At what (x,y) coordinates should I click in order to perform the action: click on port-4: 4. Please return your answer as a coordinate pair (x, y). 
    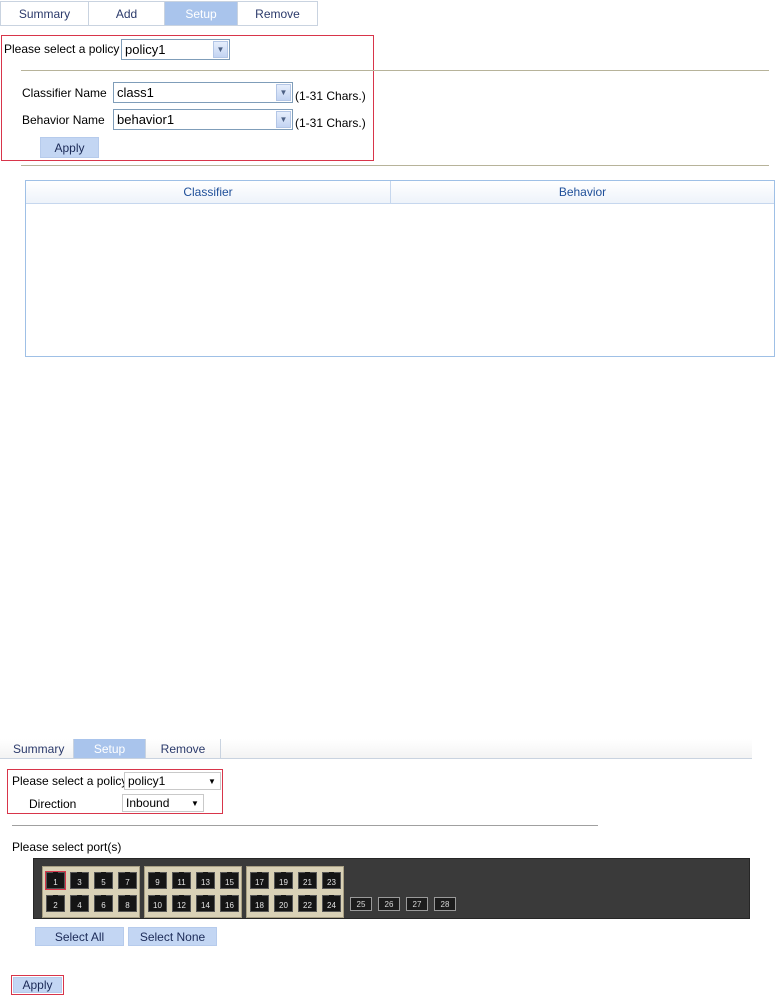
    Looking at the image, I should click on (79, 903).